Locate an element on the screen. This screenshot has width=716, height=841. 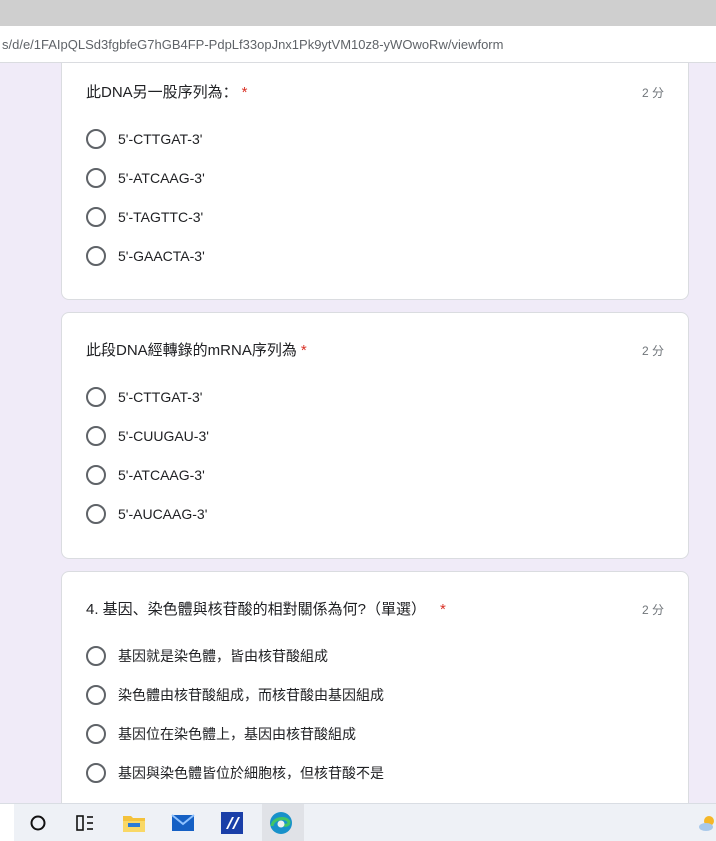
radio-option: 5'-CUUGAU-3' is located at coordinates (147, 436).